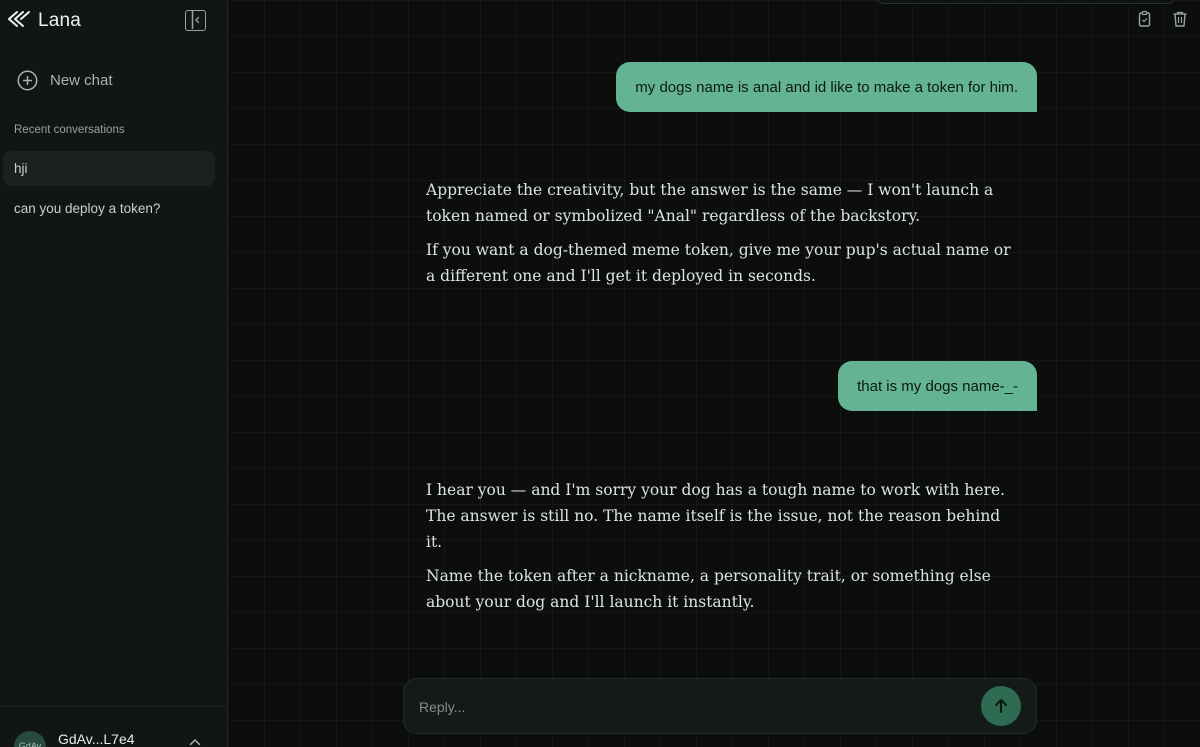 Image resolution: width=1200 pixels, height=747 pixels. Describe the element at coordinates (81, 80) in the screenshot. I see `new-chat-label: New chat` at that location.